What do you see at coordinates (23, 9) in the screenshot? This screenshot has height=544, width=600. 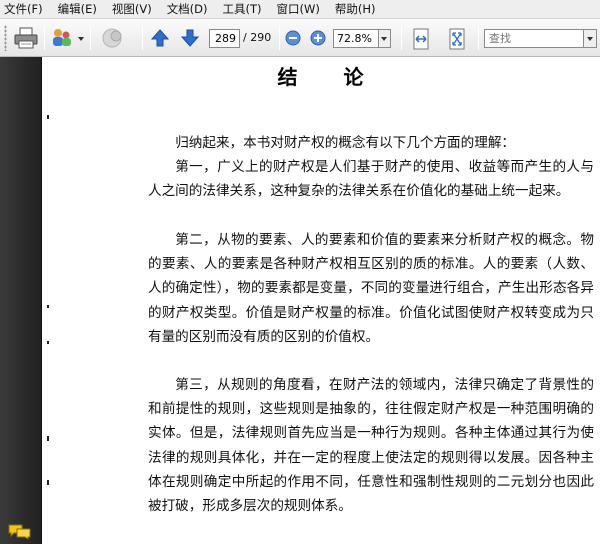 I see `menu-file: 文件(F)` at bounding box center [23, 9].